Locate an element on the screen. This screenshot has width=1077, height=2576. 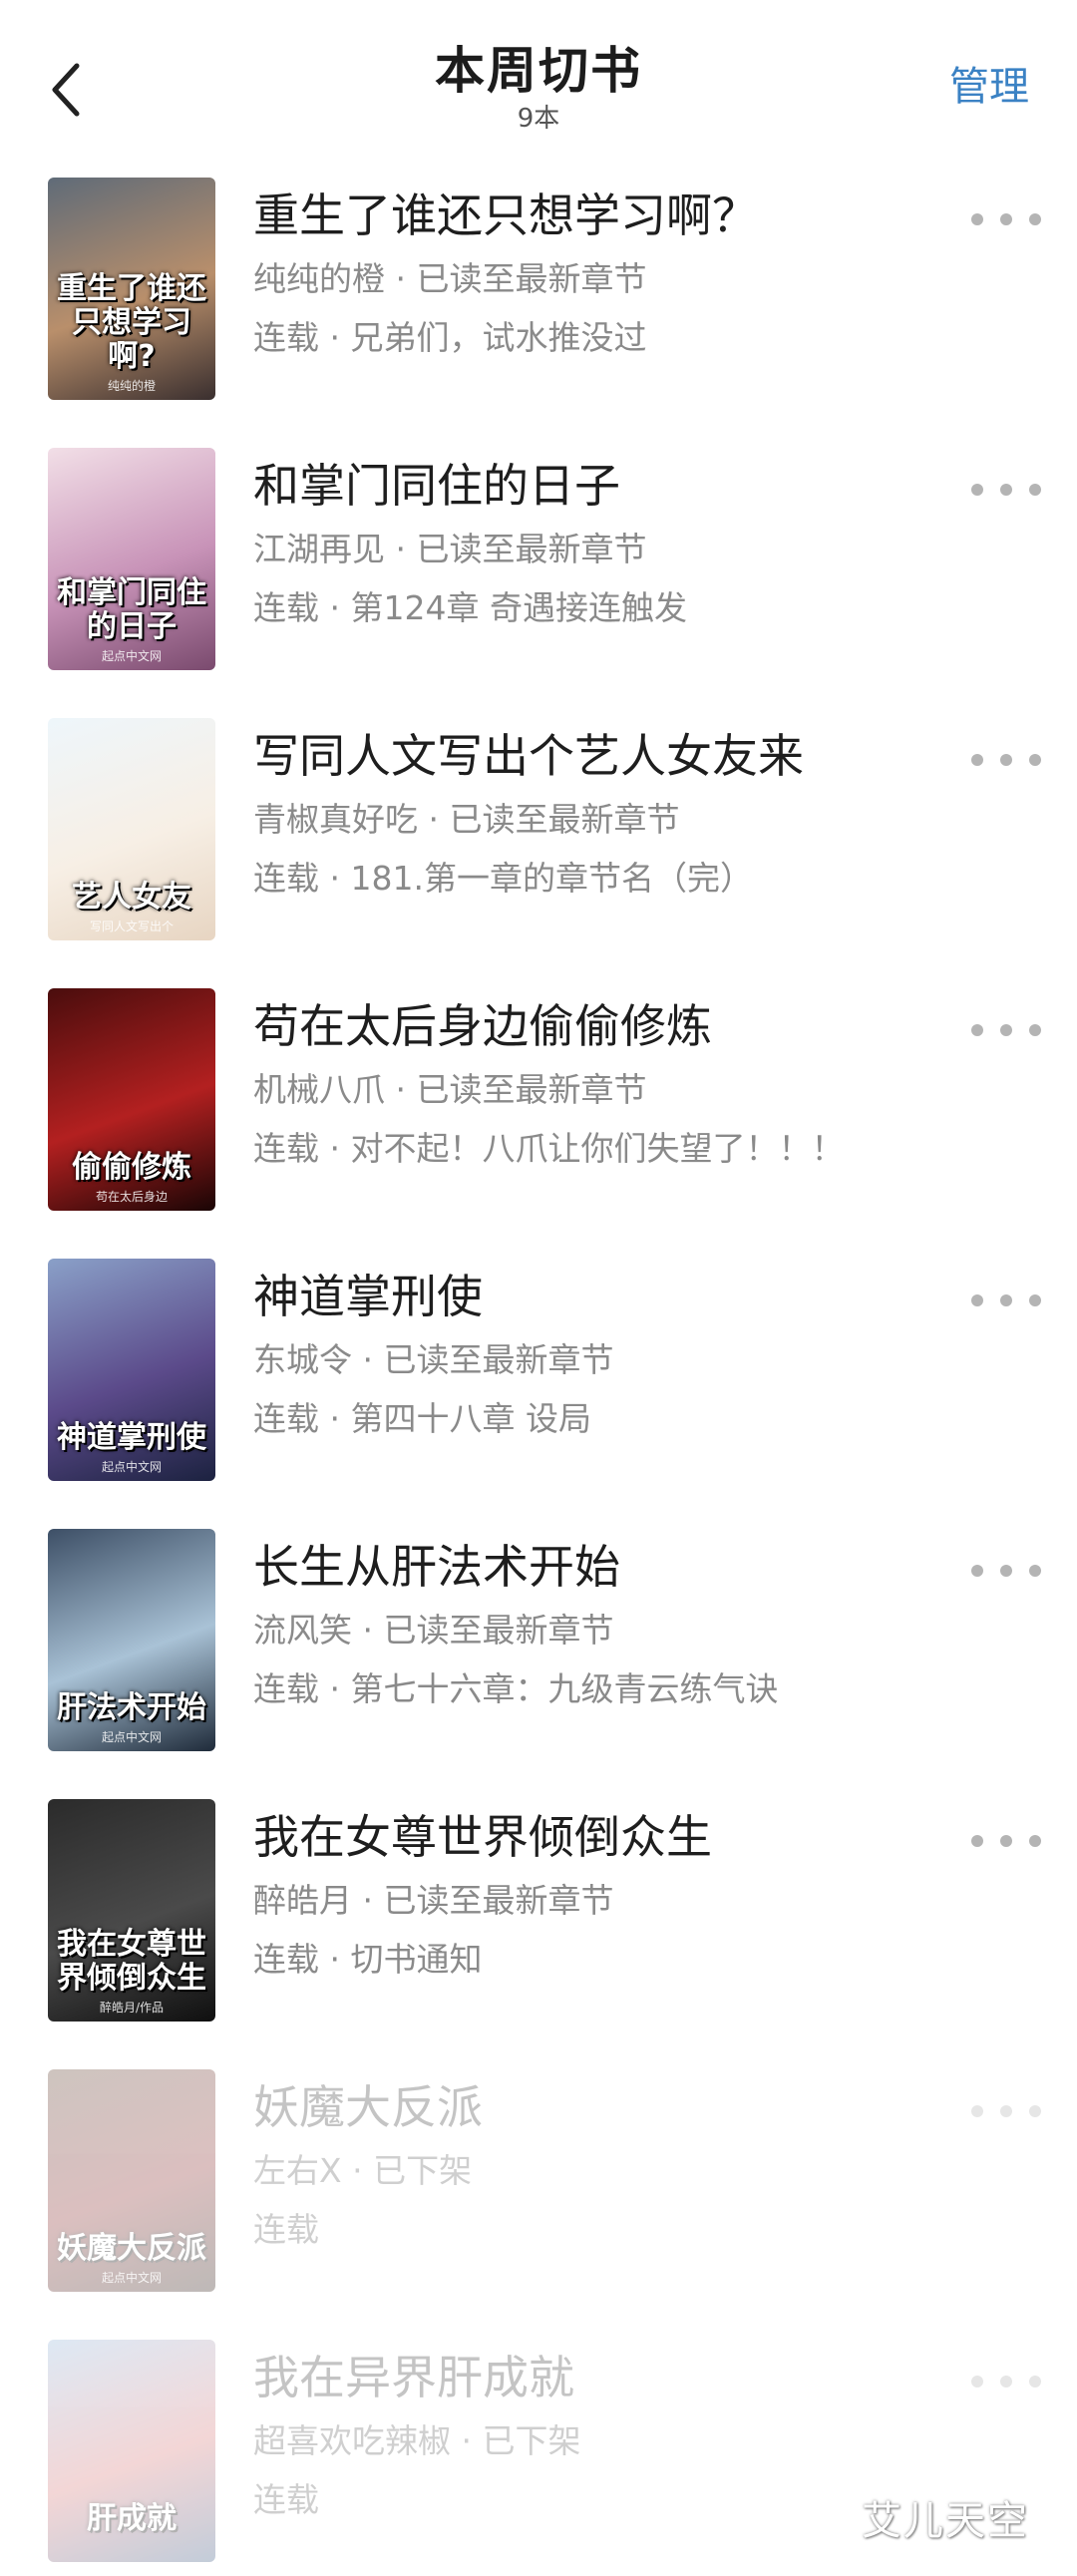
book-author-progress: 江湖再见 · 已读至最新章节 is located at coordinates (450, 549).